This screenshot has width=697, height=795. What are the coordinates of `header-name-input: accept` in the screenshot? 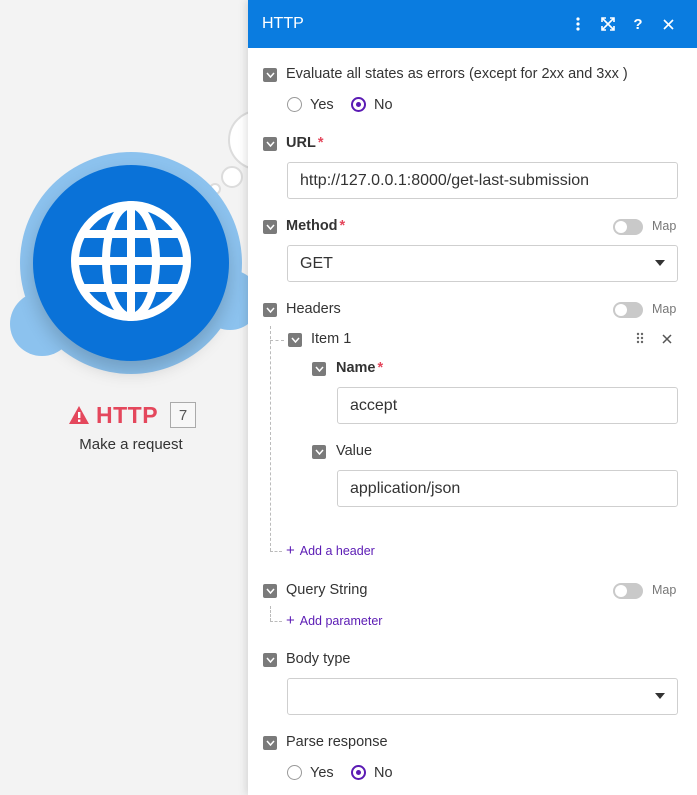 It's located at (507, 405).